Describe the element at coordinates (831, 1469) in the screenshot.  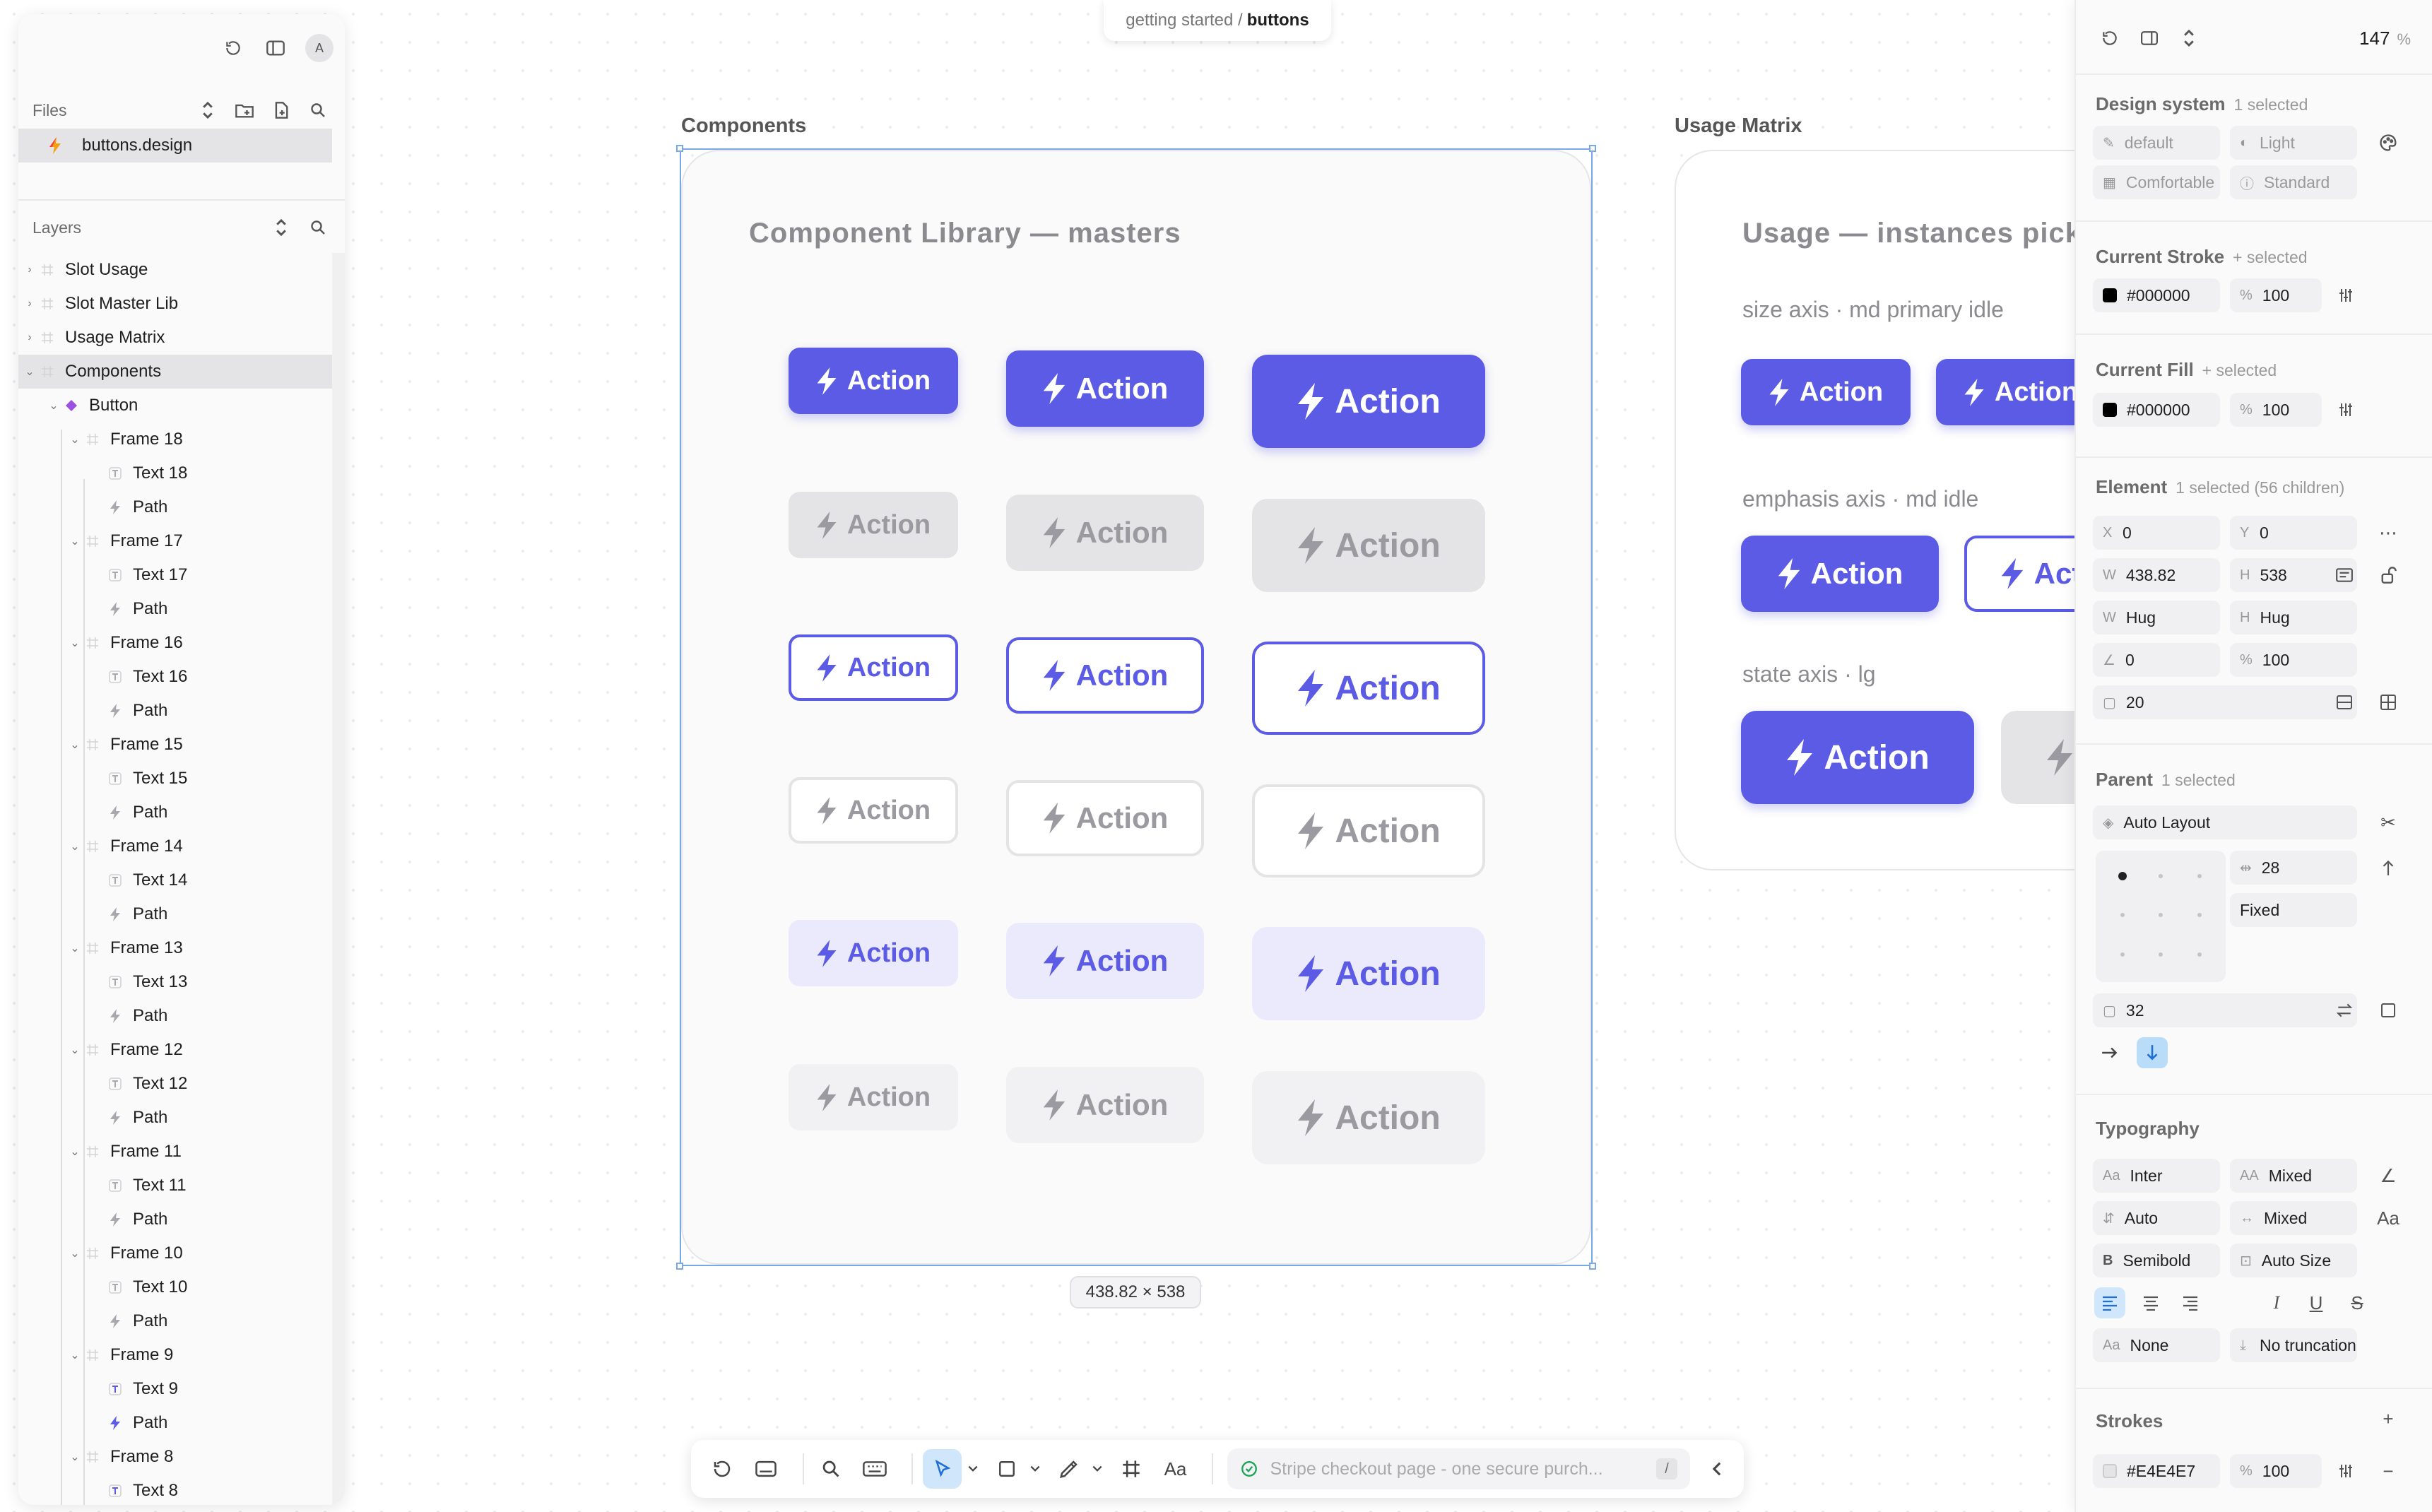
I see `zoom-icon` at that location.